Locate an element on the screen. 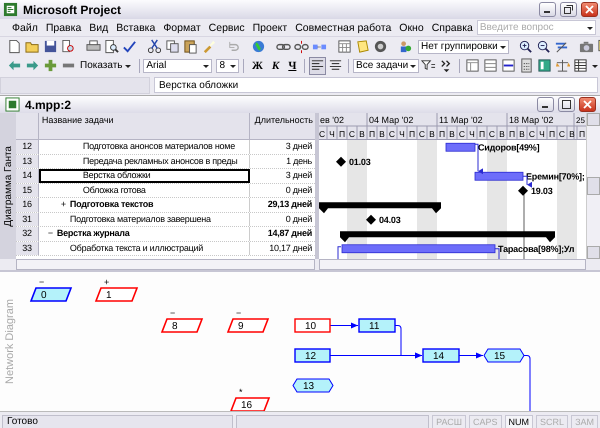  calendar-icon is located at coordinates (344, 46).